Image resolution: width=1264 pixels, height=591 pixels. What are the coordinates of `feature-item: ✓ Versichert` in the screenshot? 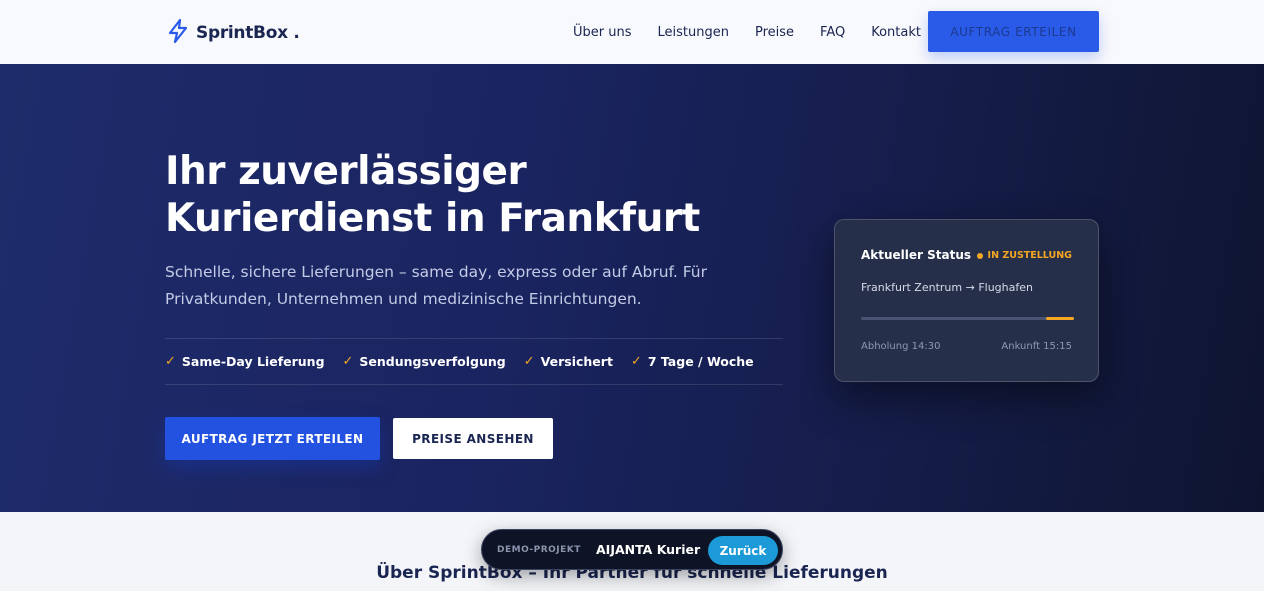 It's located at (568, 361).